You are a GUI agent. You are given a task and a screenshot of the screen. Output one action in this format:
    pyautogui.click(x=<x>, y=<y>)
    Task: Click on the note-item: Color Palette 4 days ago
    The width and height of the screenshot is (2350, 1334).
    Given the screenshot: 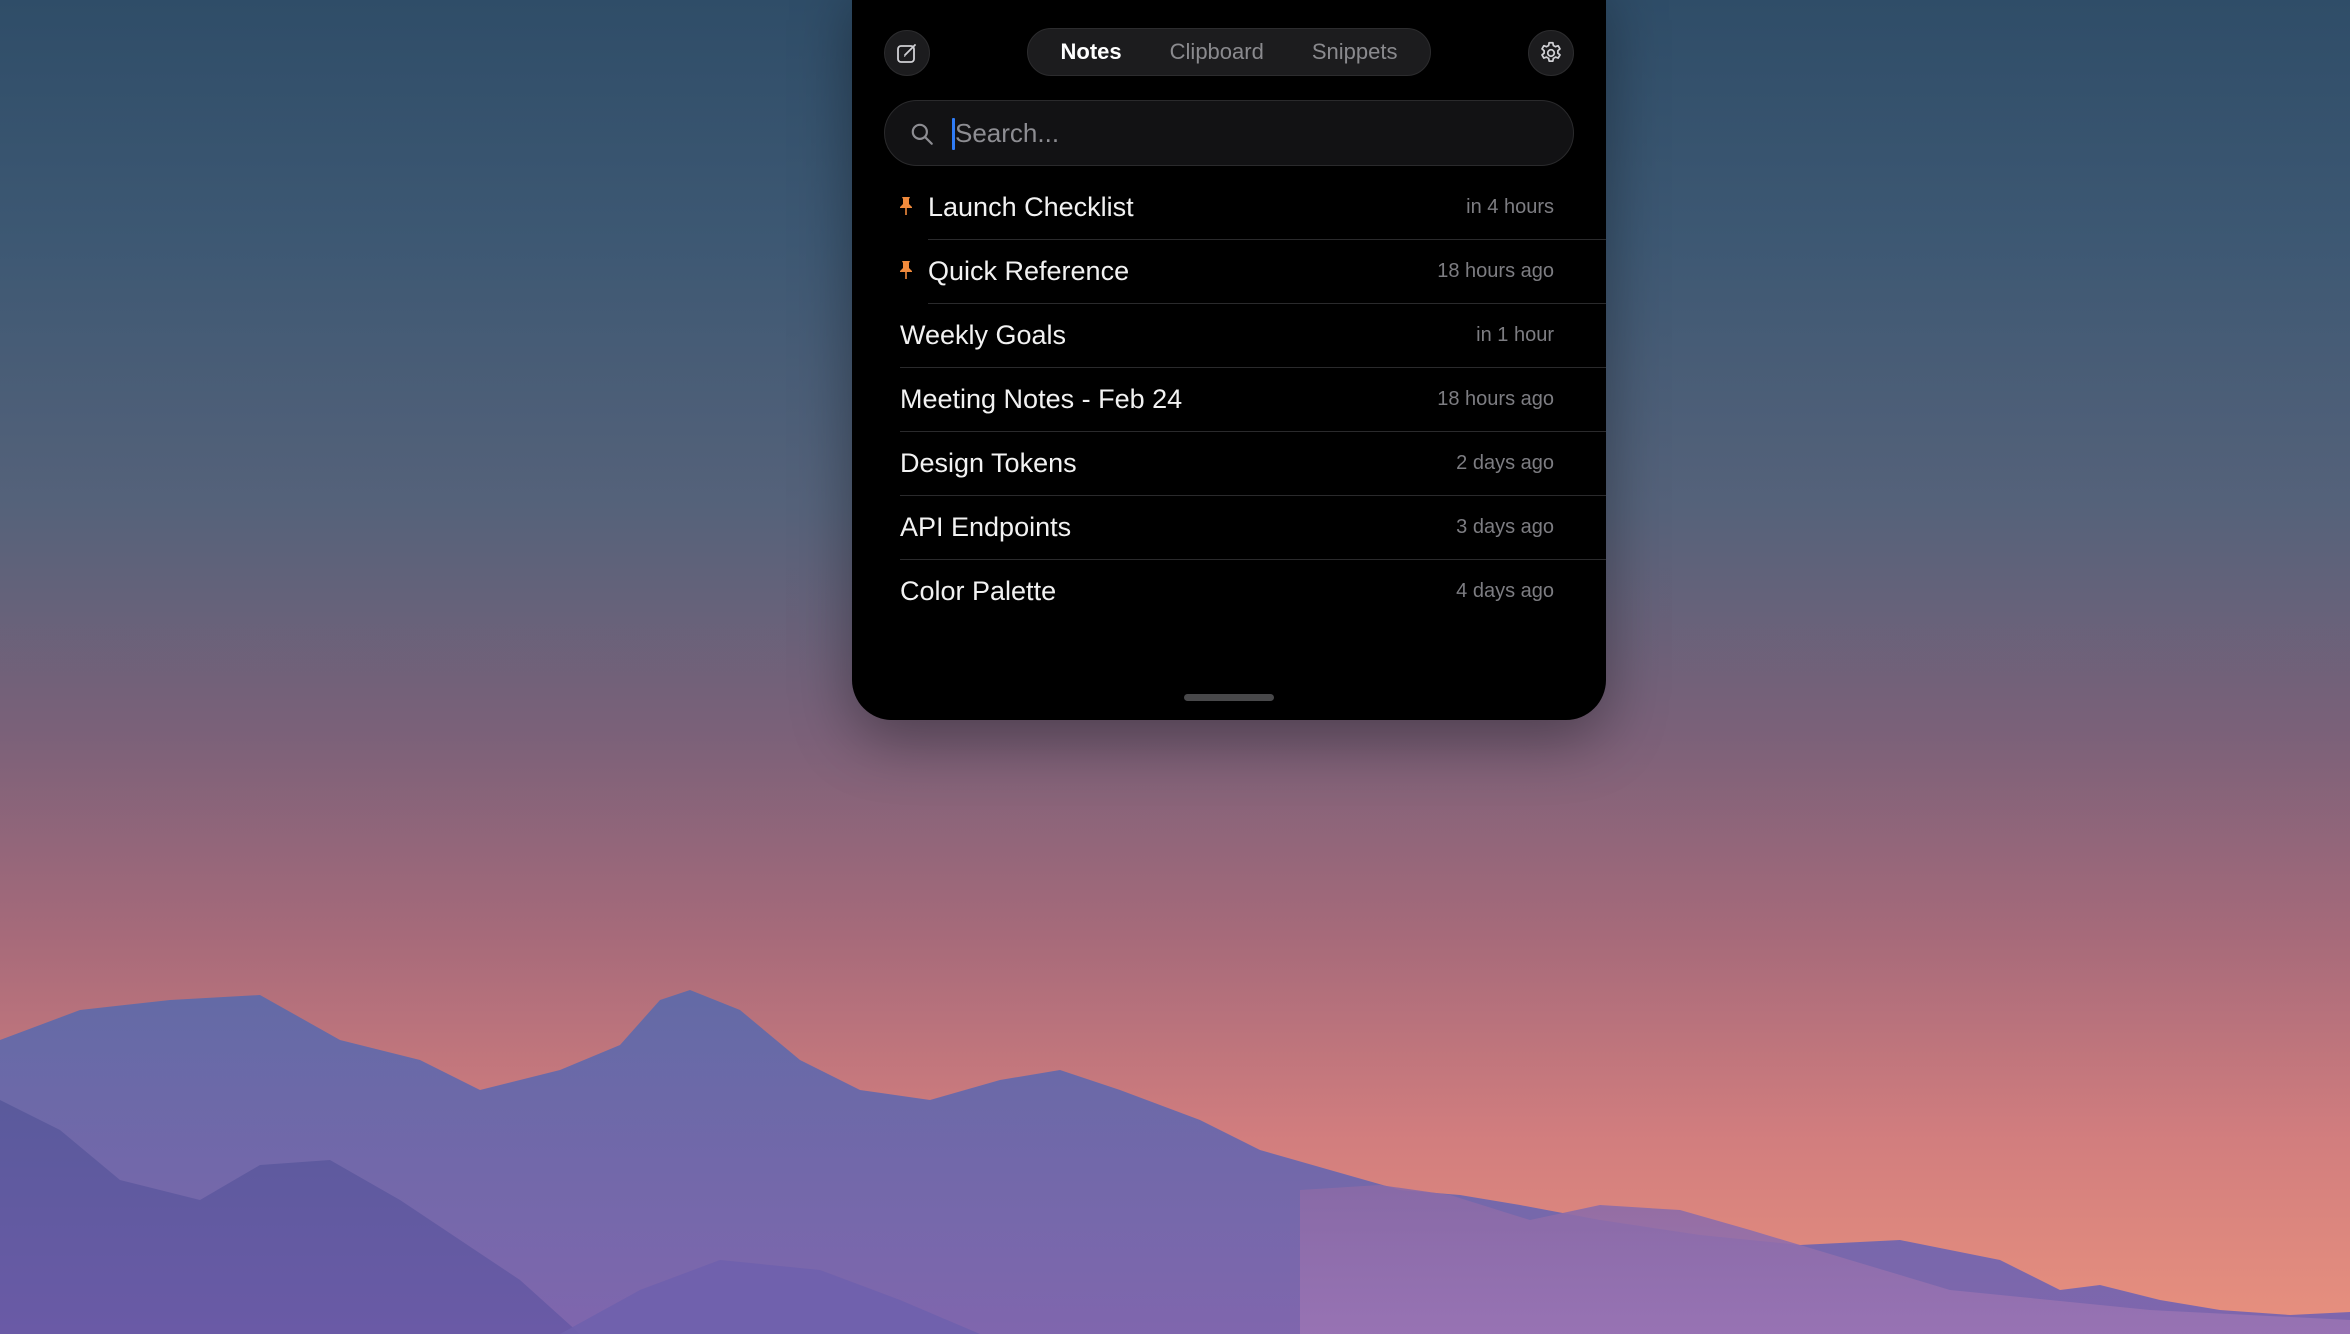 What is the action you would take?
    pyautogui.click(x=1229, y=592)
    